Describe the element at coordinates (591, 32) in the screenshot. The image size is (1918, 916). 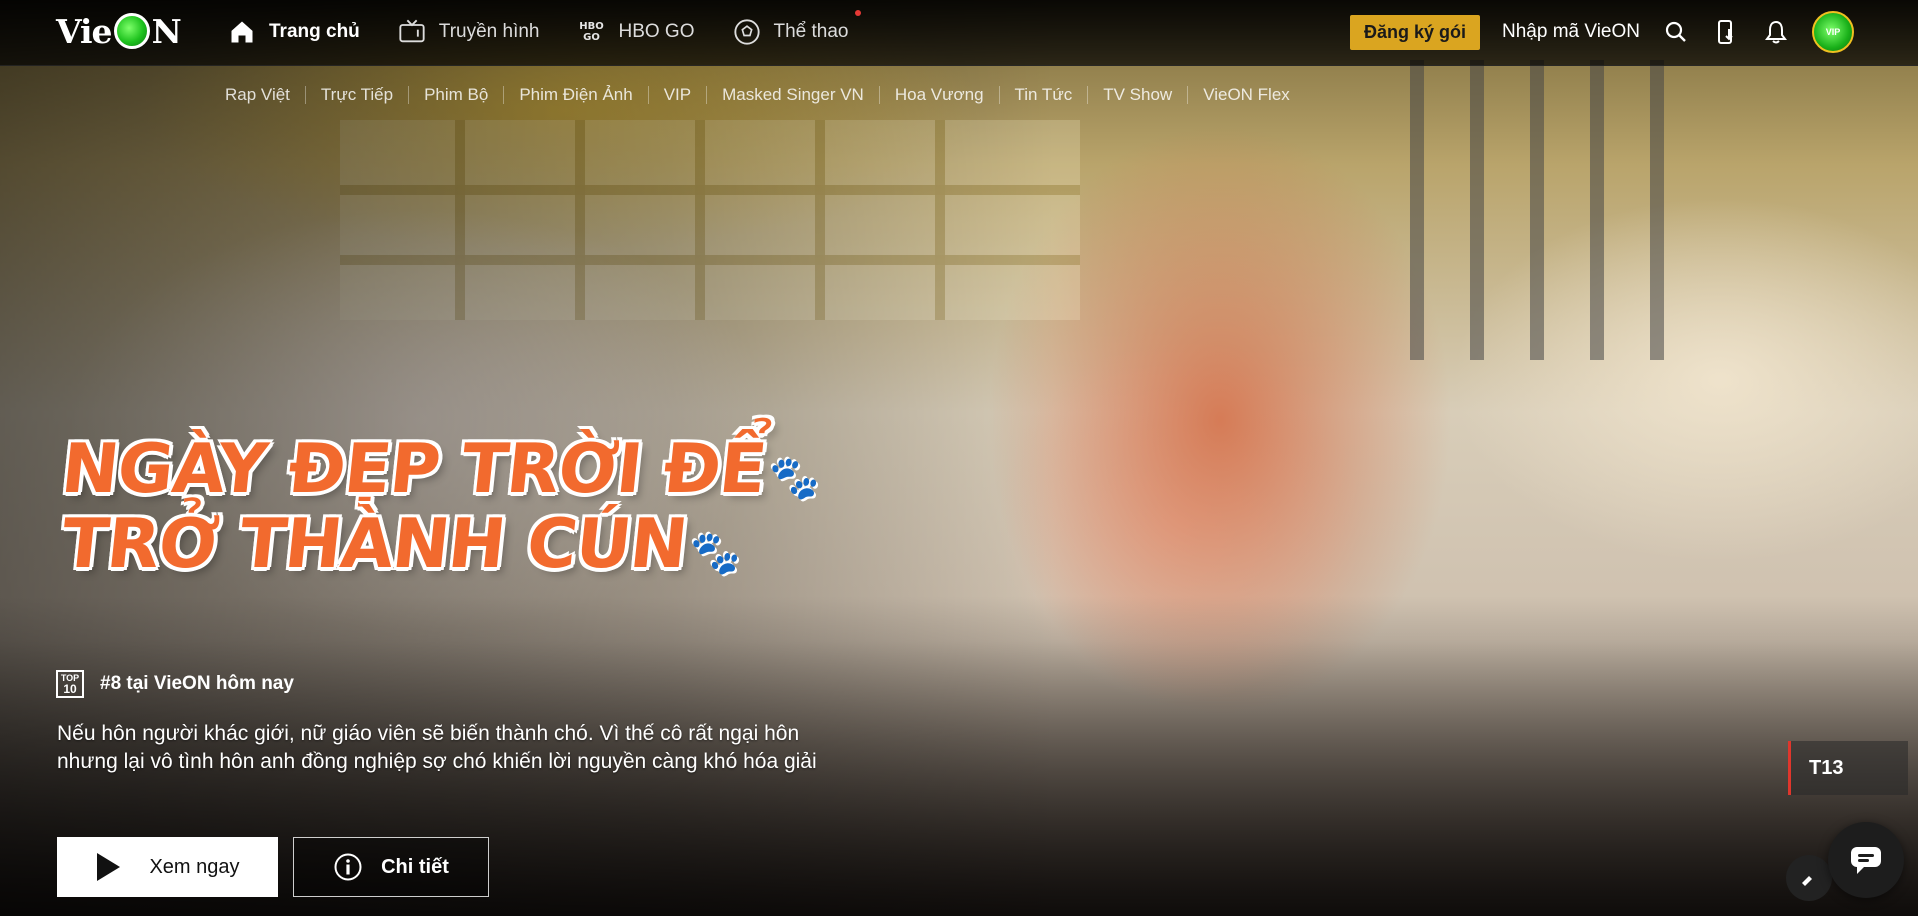
I see `hbo-icon: HBO GO` at that location.